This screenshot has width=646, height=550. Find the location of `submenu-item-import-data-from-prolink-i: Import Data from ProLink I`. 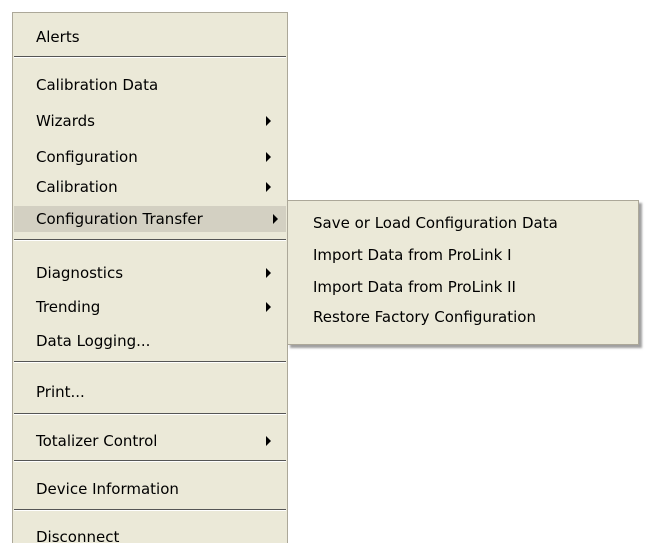

submenu-item-import-data-from-prolink-i: Import Data from ProLink I is located at coordinates (463, 255).